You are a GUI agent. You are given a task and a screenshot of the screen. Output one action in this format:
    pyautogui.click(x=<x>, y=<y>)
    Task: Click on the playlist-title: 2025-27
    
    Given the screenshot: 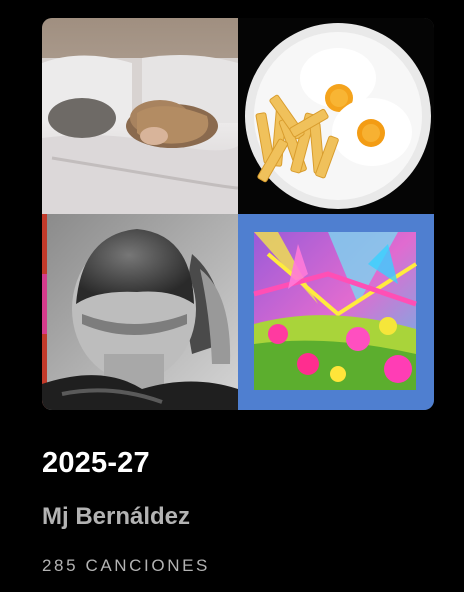 What is the action you would take?
    pyautogui.click(x=96, y=463)
    